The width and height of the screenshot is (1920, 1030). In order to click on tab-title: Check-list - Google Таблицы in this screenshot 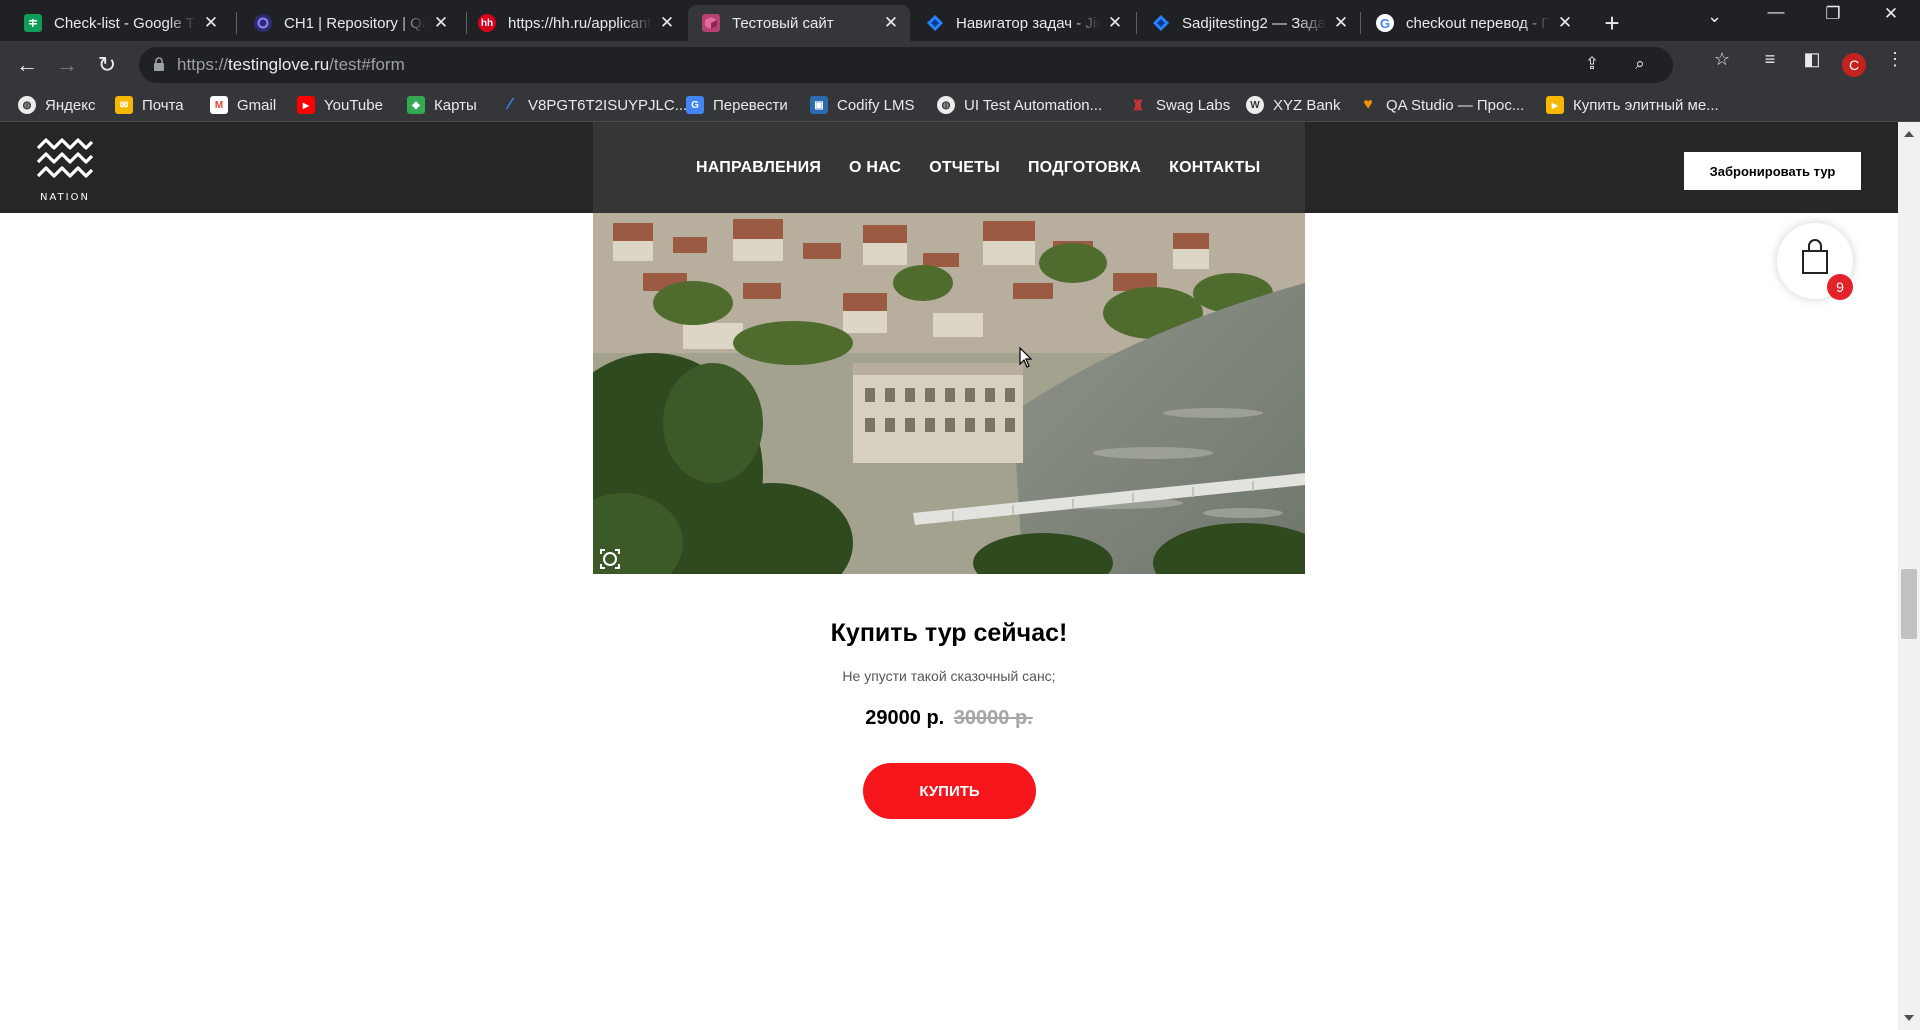, I will do `click(125, 23)`.